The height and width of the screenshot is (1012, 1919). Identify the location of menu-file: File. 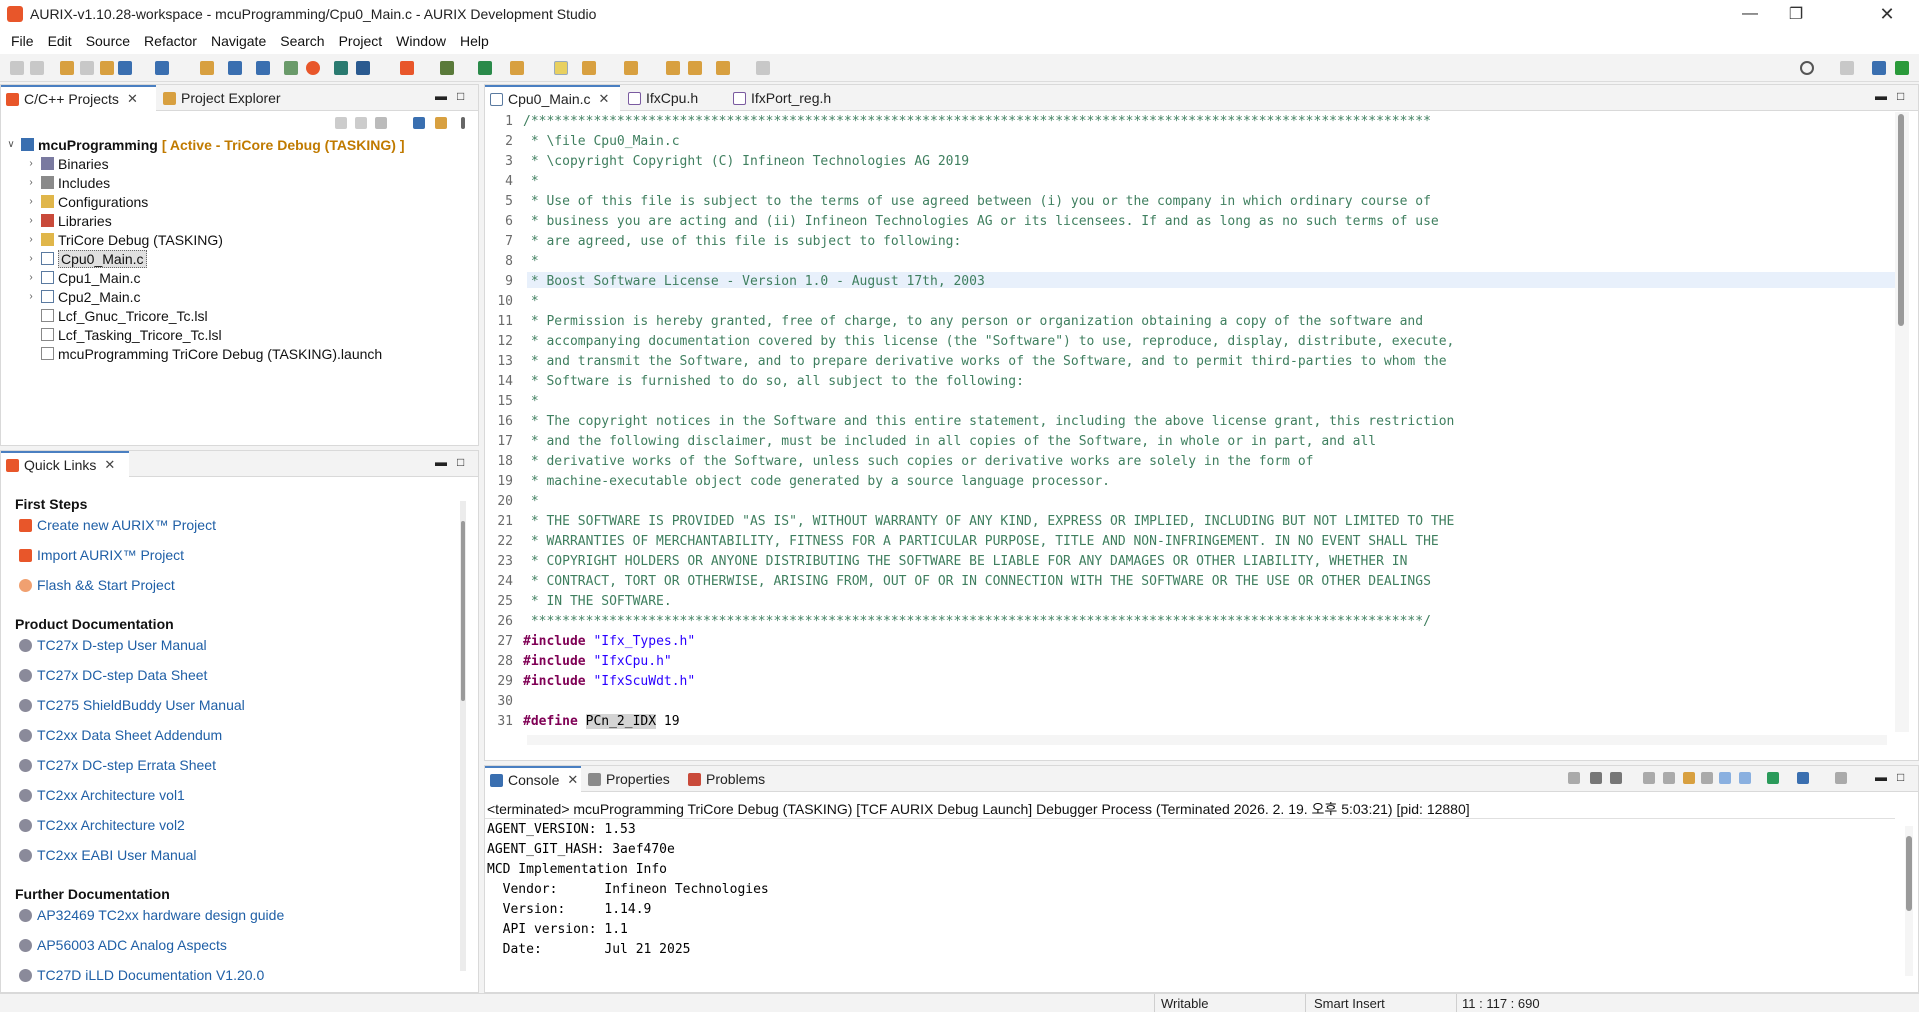
(22, 41).